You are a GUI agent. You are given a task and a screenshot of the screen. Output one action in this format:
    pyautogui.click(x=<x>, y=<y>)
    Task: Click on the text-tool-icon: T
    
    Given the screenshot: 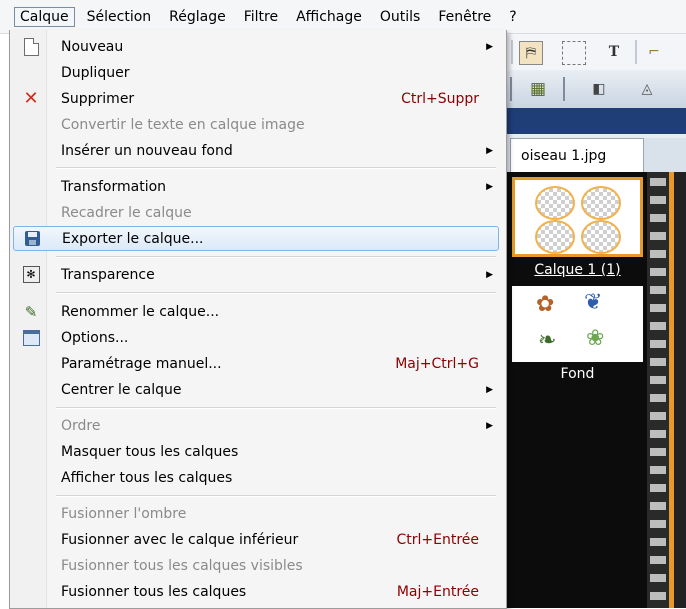 What is the action you would take?
    pyautogui.click(x=614, y=52)
    